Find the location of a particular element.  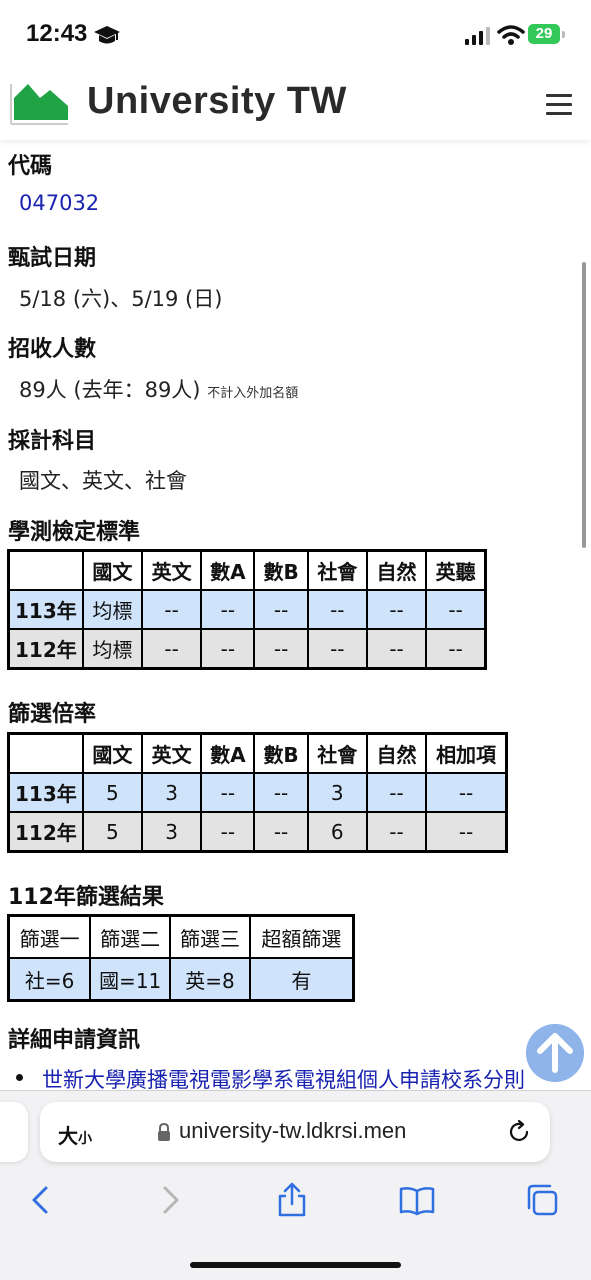

battery-icon: 29 is located at coordinates (547, 35).